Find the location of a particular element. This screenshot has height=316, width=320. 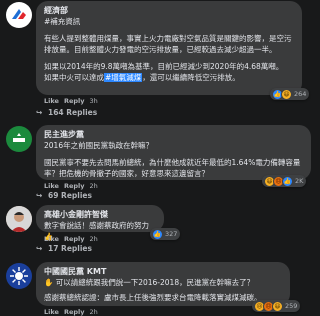

replies-count: 164 Replies is located at coordinates (73, 112).